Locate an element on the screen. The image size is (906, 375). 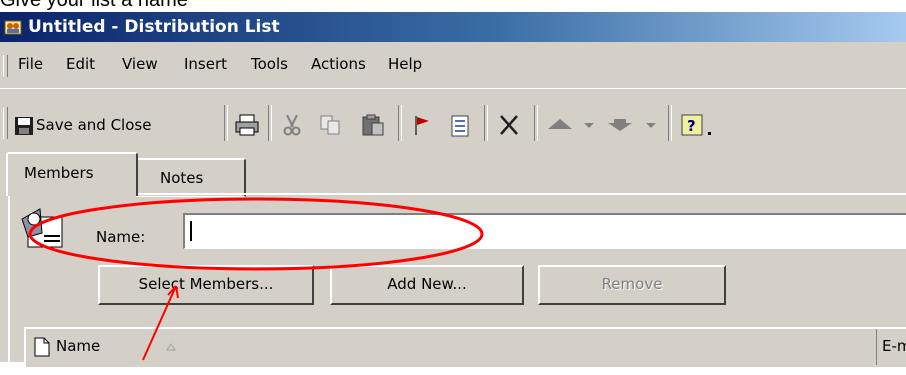
tab-members: Members is located at coordinates (72, 174).